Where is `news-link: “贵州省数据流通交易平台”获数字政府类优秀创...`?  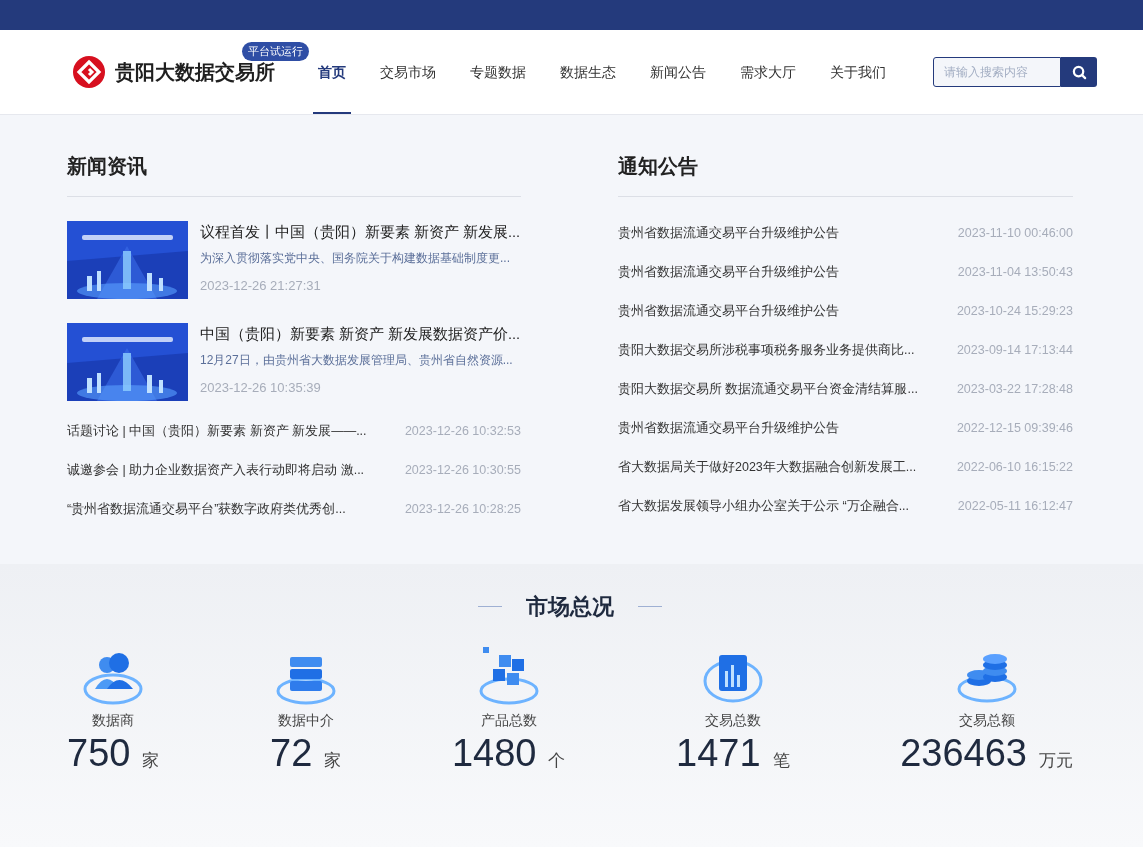
news-link: “贵州省数据流通交易平台”获数字政府类优秀创... is located at coordinates (206, 509).